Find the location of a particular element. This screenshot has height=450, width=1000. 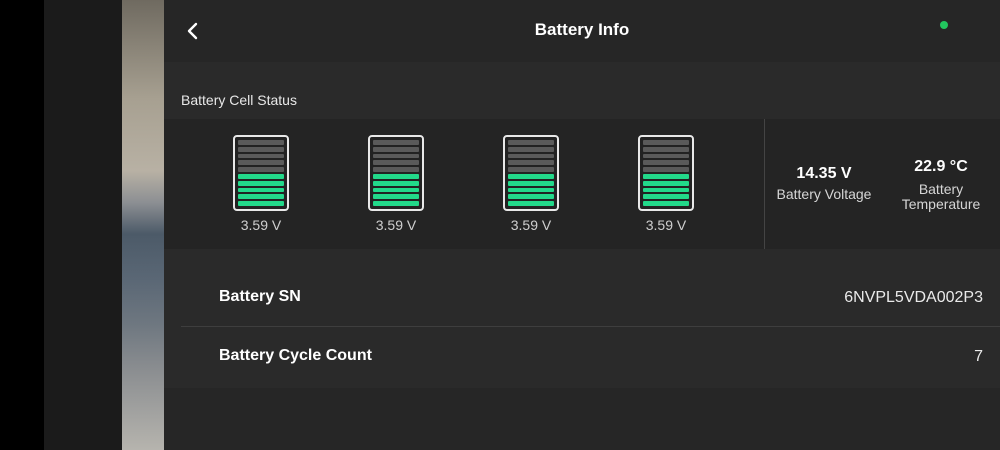

left-edge is located at coordinates (22, 225).